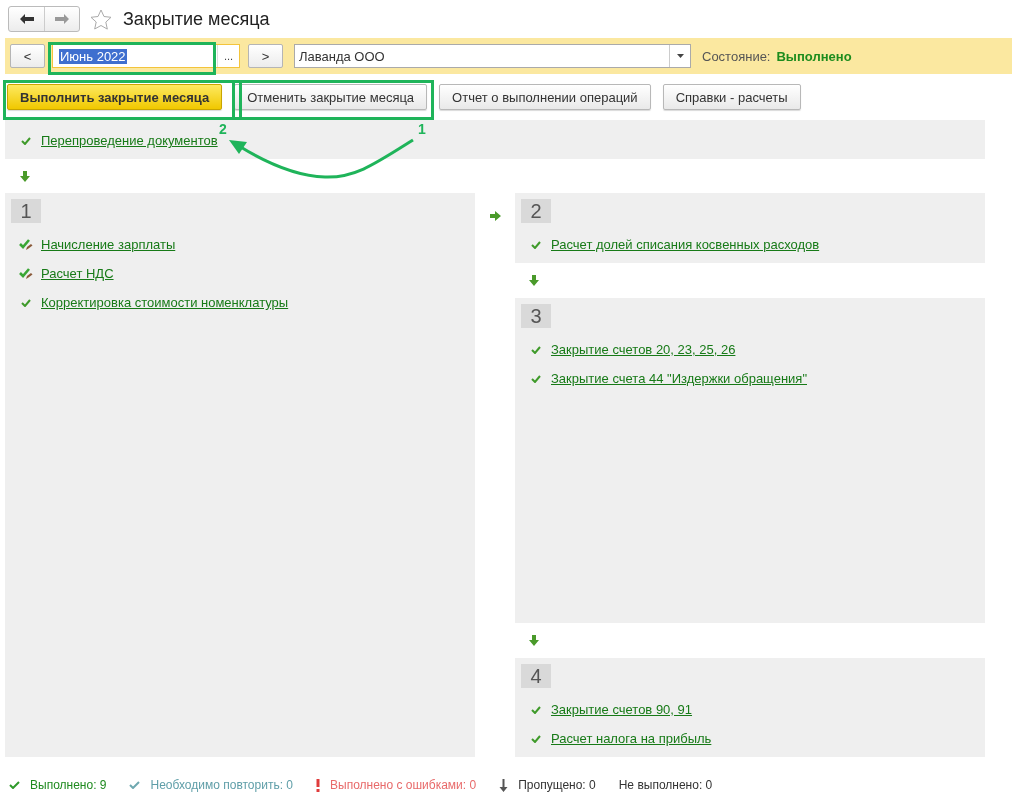 This screenshot has height=796, width=1012. What do you see at coordinates (536, 676) in the screenshot?
I see `step-number: 4` at bounding box center [536, 676].